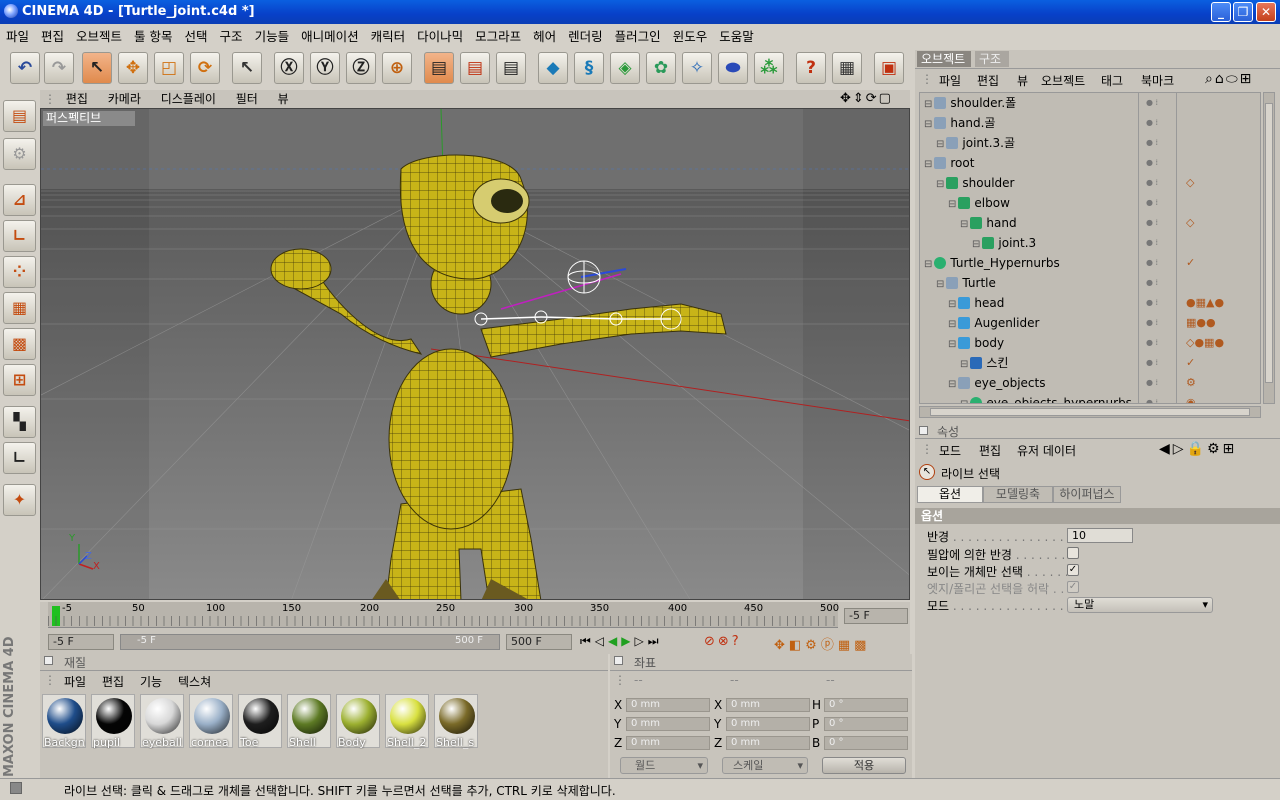  Describe the element at coordinates (1060, 383) in the screenshot. I see `object-row: ⊟ eye_objects ● ⁞ ⚙` at that location.